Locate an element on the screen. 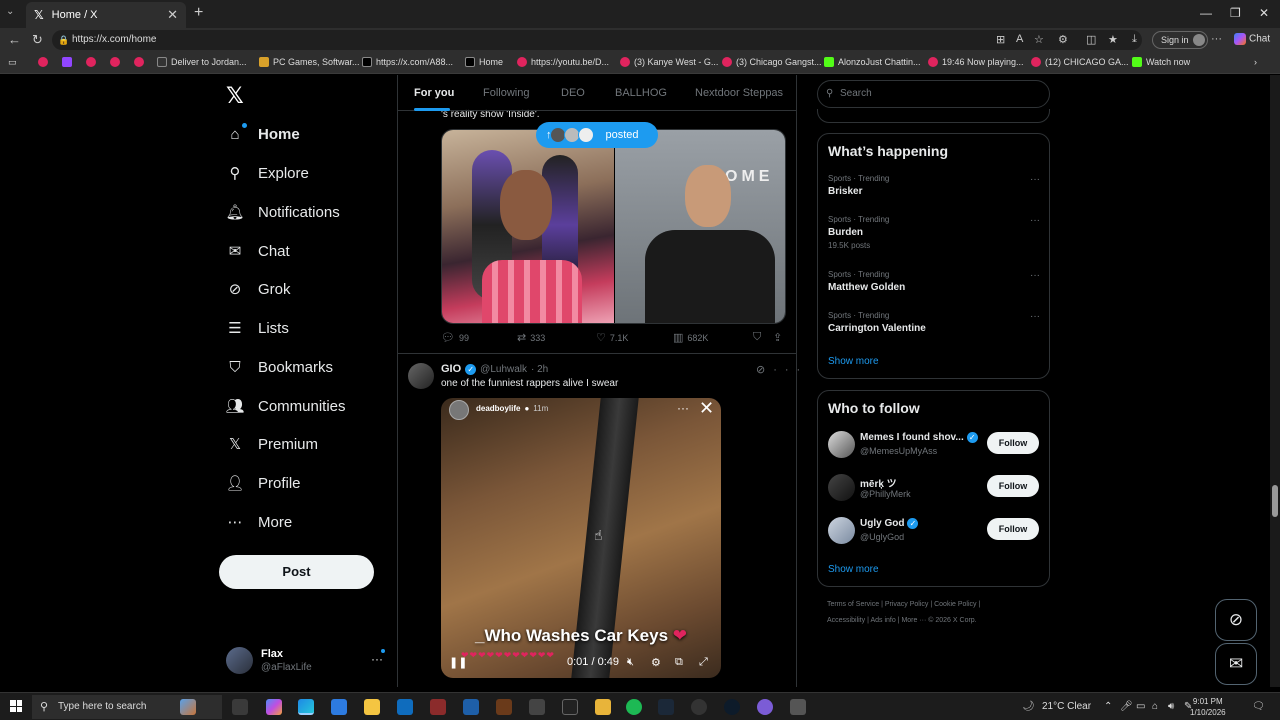 The height and width of the screenshot is (720, 1280). browser-tab-home: 𝕏 Home / X ✕ is located at coordinates (106, 15).